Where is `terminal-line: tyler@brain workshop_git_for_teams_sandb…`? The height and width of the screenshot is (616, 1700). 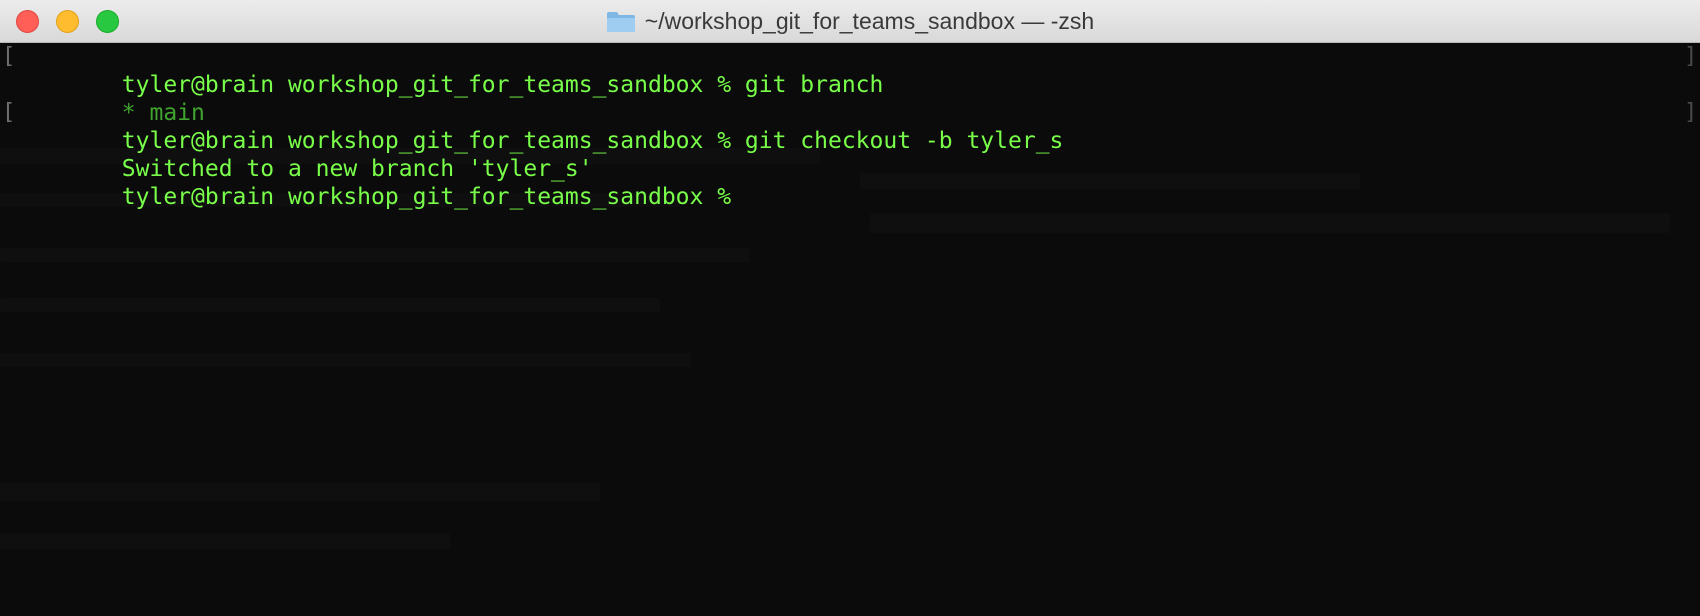
terminal-line: tyler@brain workshop_git_for_teams_sandb… is located at coordinates (855, 182).